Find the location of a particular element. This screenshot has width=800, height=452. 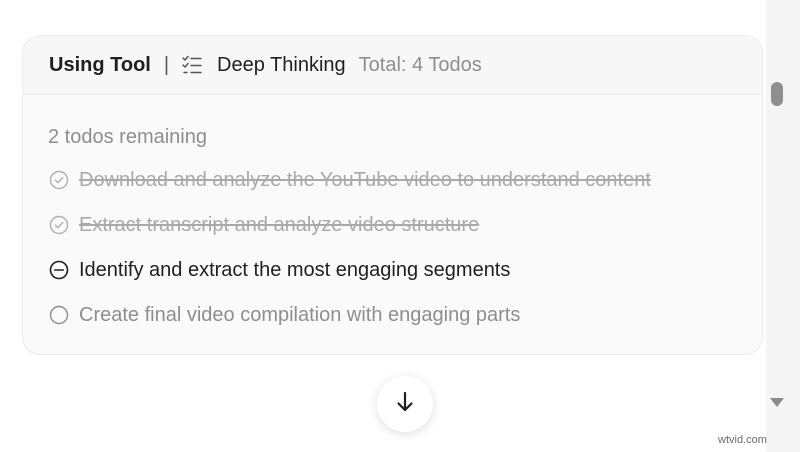

vertical-scrollbar is located at coordinates (783, 226).